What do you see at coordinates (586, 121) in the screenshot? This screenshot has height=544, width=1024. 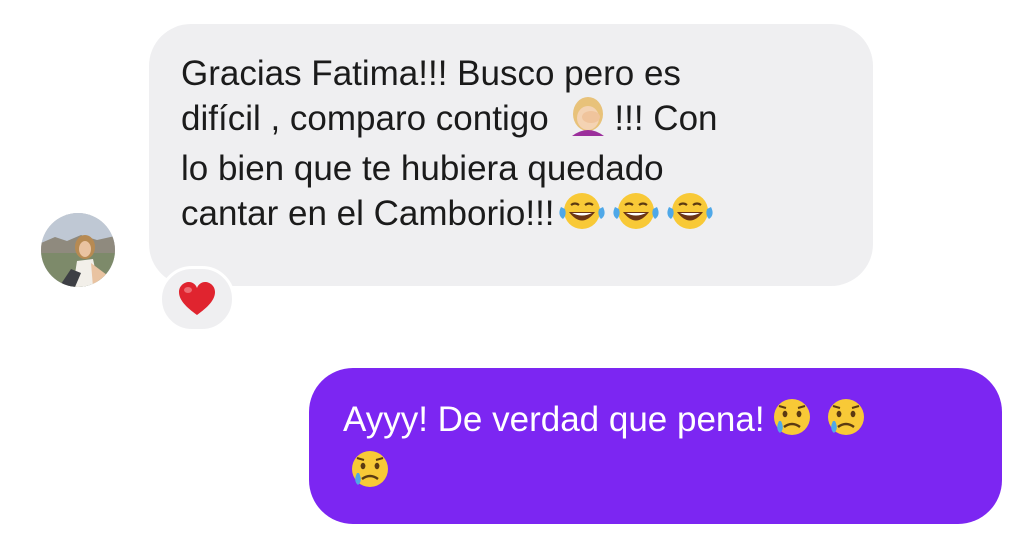 I see `woman-facepalming-emoji-icon` at bounding box center [586, 121].